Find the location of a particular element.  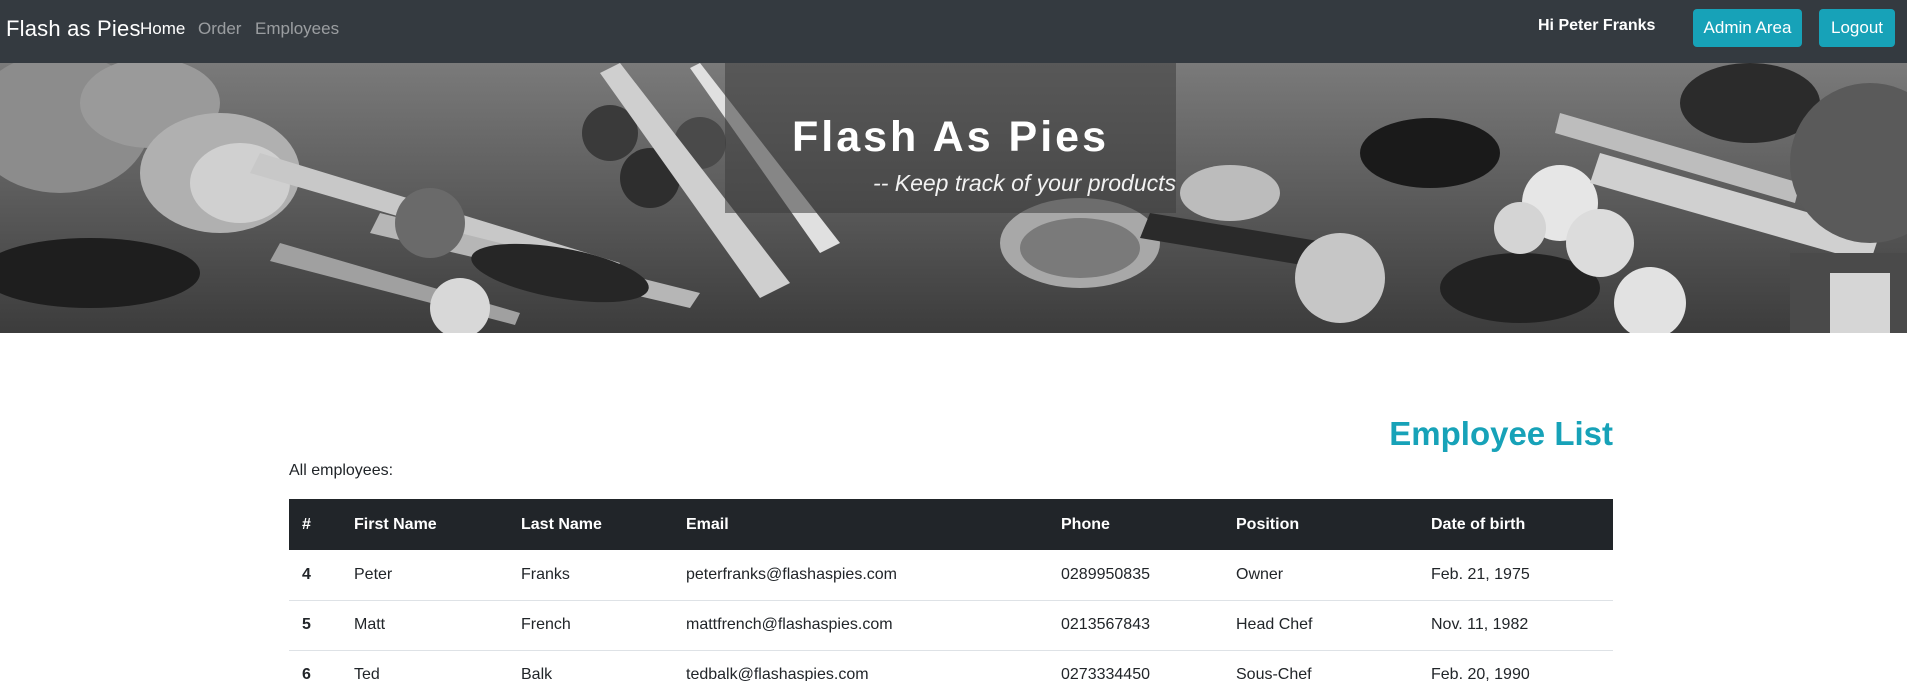

hero-title: Flash As Pies is located at coordinates (950, 137).